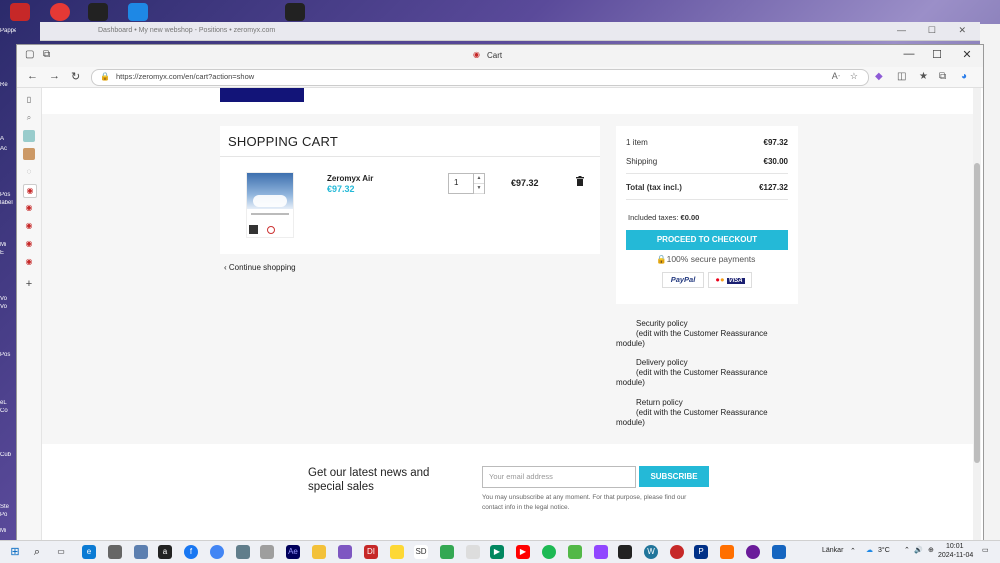 This screenshot has width=1000, height=563. What do you see at coordinates (350, 178) in the screenshot?
I see `product-name-link: Zeromyx Air` at bounding box center [350, 178].